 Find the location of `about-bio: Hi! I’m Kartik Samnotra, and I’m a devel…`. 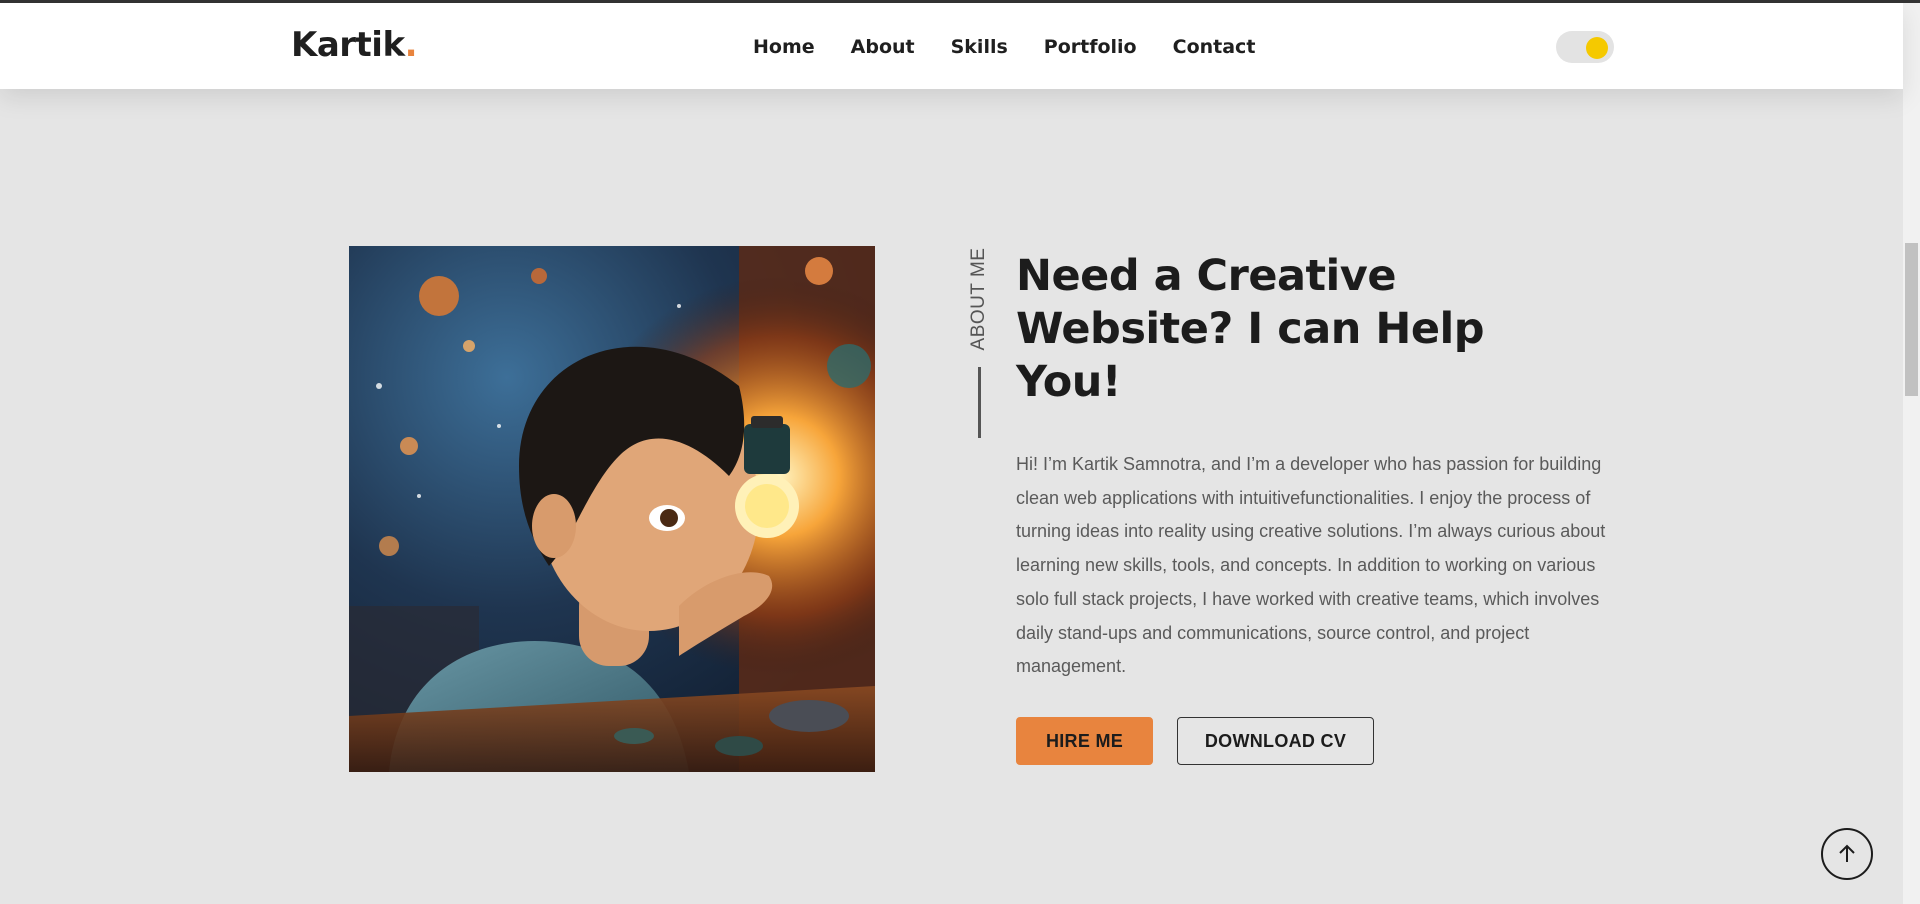

about-bio: Hi! I’m Kartik Samnotra, and I’m a devel… is located at coordinates (1311, 565).